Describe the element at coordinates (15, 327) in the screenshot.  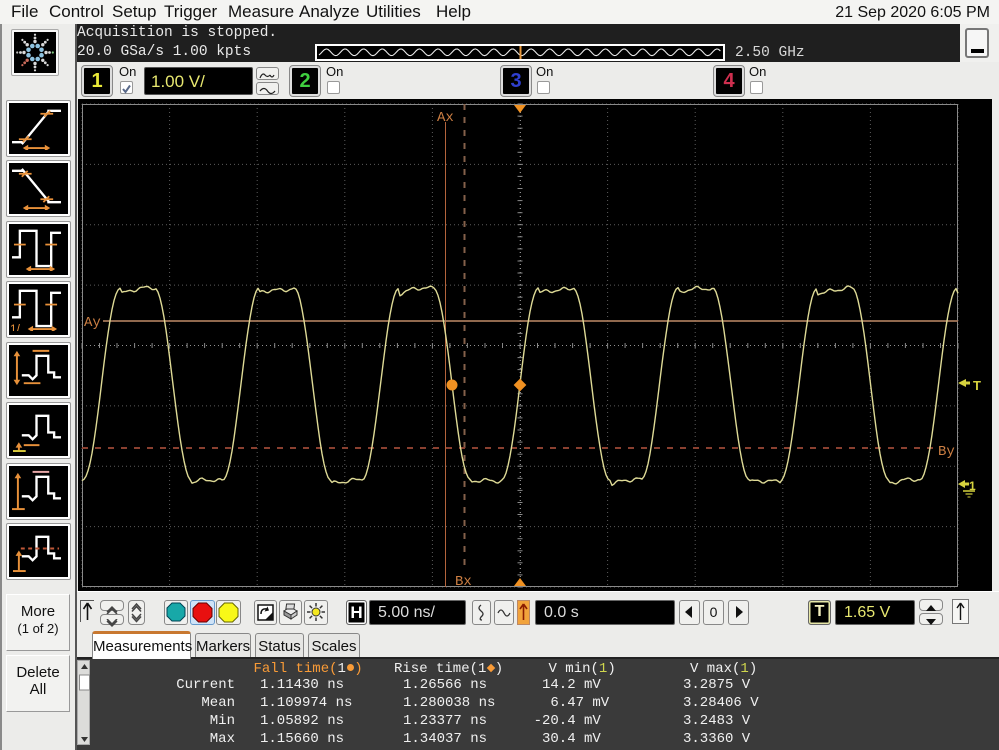
I see `svg-text: 1/` at that location.